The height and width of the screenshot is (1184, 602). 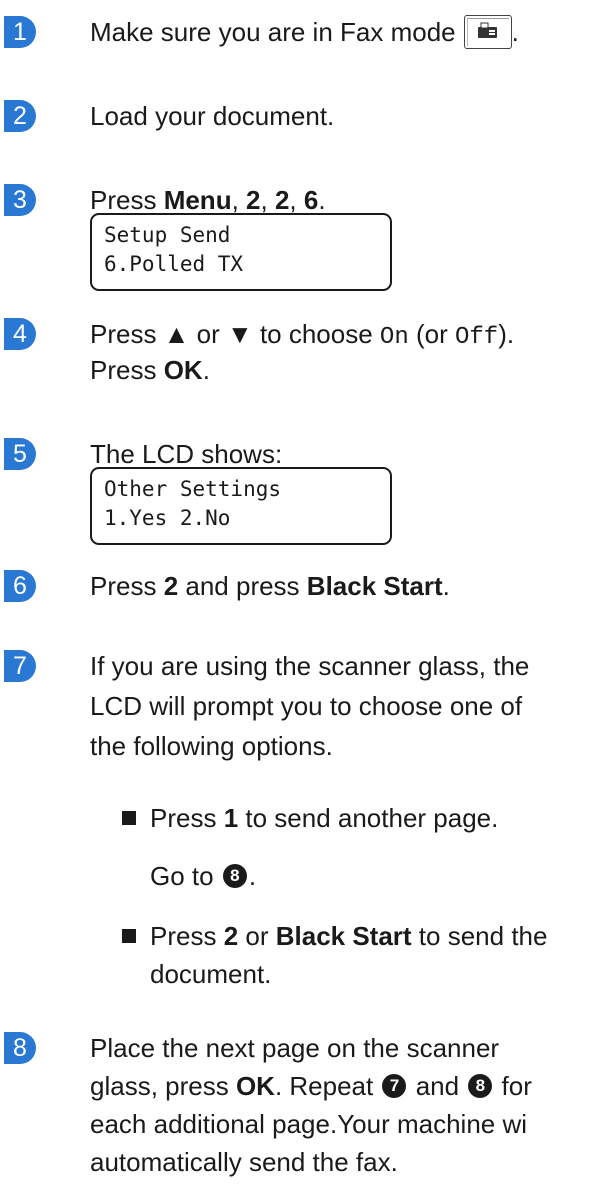 What do you see at coordinates (20, 1048) in the screenshot?
I see `step-number-8: 8` at bounding box center [20, 1048].